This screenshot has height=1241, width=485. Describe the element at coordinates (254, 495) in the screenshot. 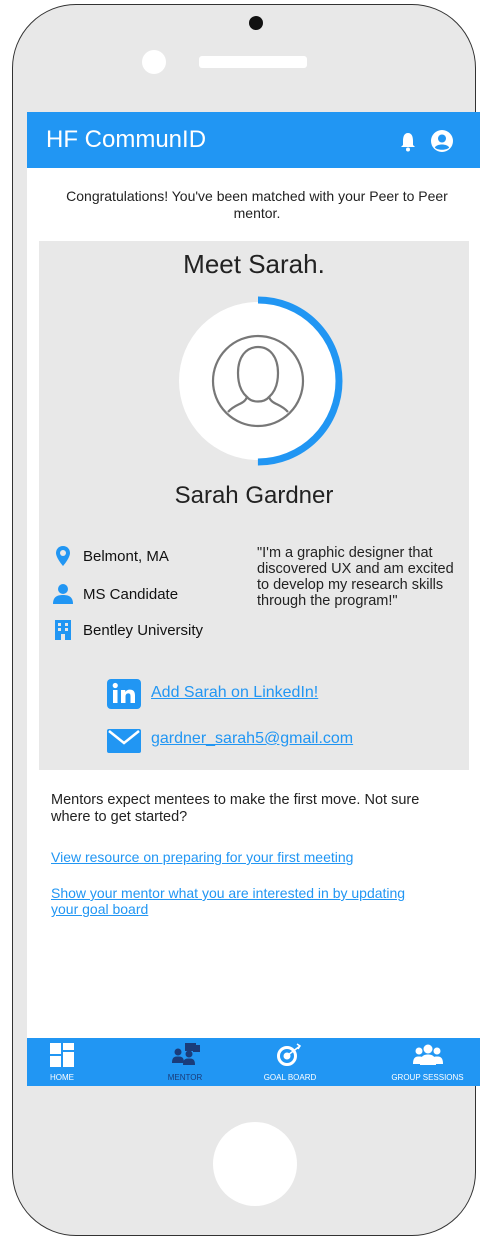

I see `mentor-name: Sarah Gardner` at that location.